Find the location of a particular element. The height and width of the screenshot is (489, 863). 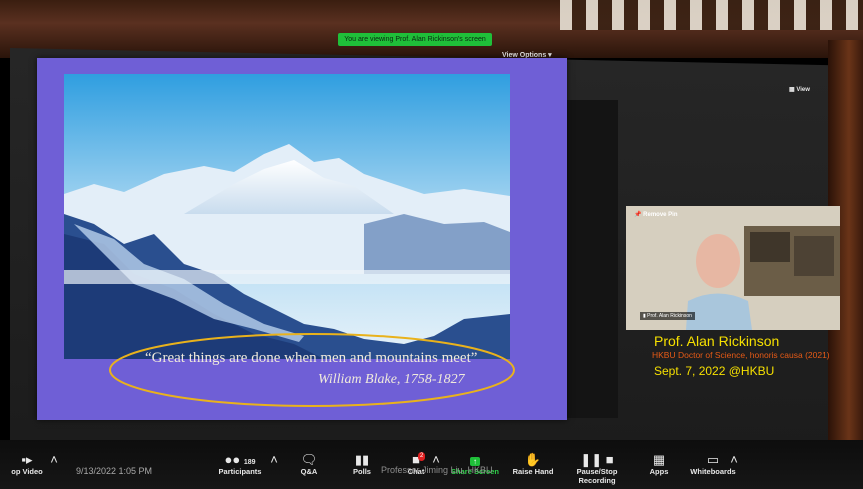

timestamp: 9/13/2022 1:05 PM is located at coordinates (114, 471).